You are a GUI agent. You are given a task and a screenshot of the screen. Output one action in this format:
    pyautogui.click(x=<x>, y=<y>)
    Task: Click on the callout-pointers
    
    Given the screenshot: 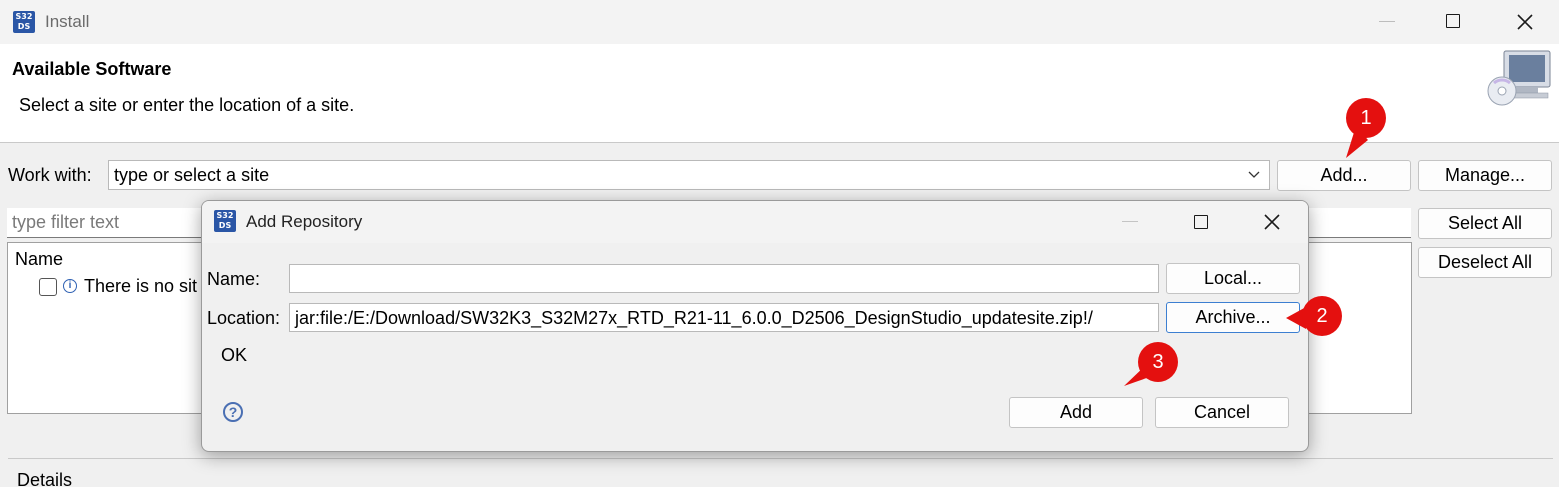 What is the action you would take?
    pyautogui.click(x=1246, y=256)
    